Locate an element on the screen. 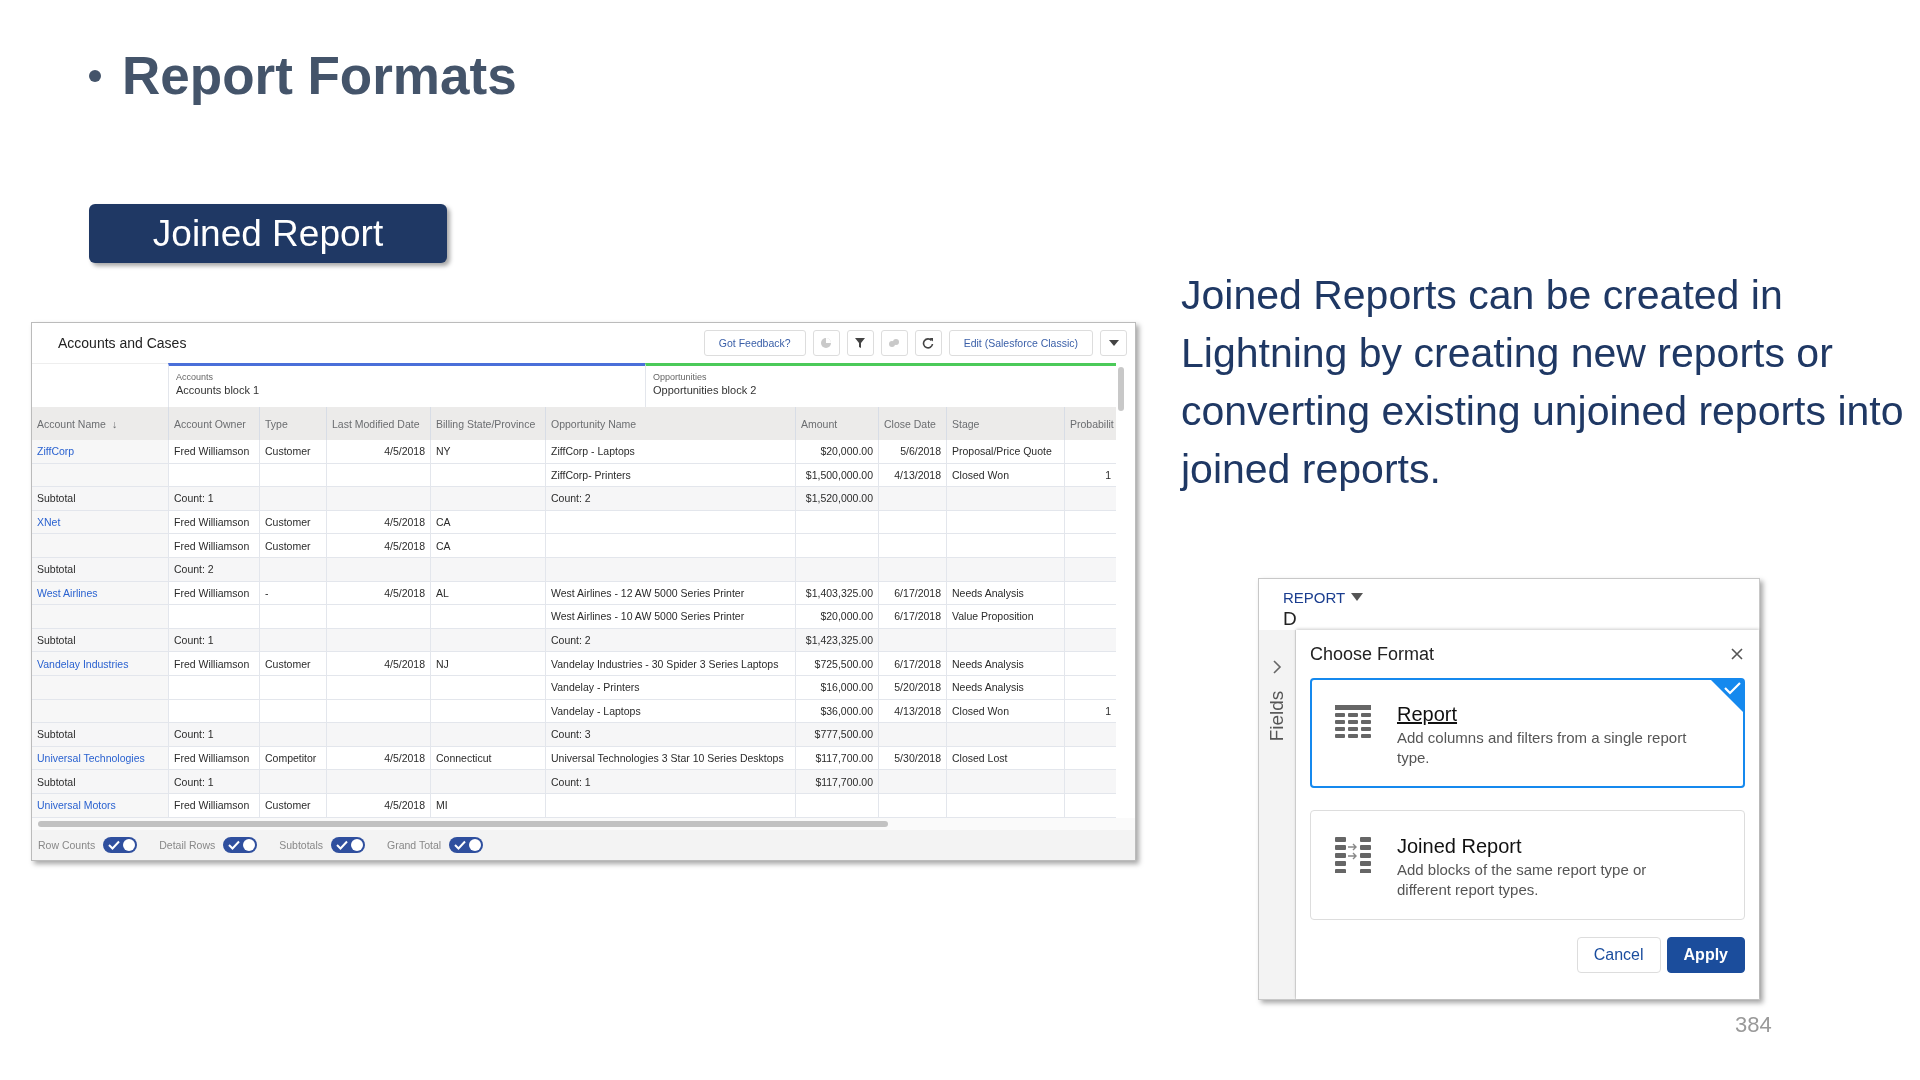 This screenshot has width=1920, height=1080. table-cell: Value Proposition is located at coordinates (1005, 616).